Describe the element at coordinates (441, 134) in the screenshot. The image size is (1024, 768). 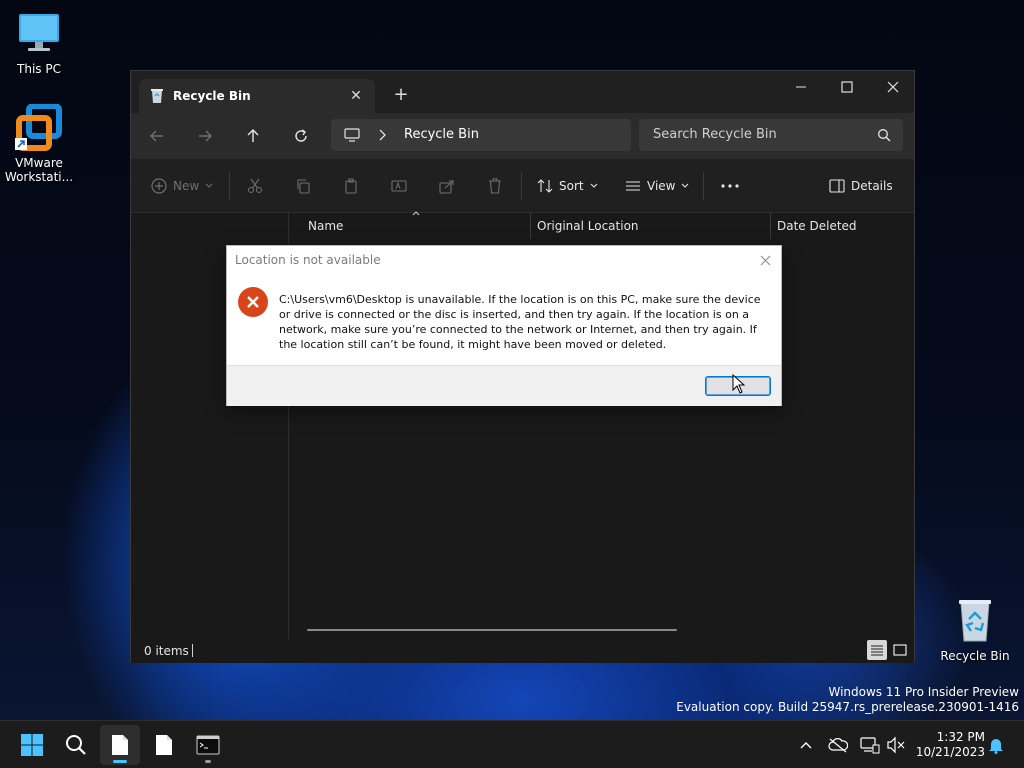
I see `address-location: Recycle Bin` at that location.